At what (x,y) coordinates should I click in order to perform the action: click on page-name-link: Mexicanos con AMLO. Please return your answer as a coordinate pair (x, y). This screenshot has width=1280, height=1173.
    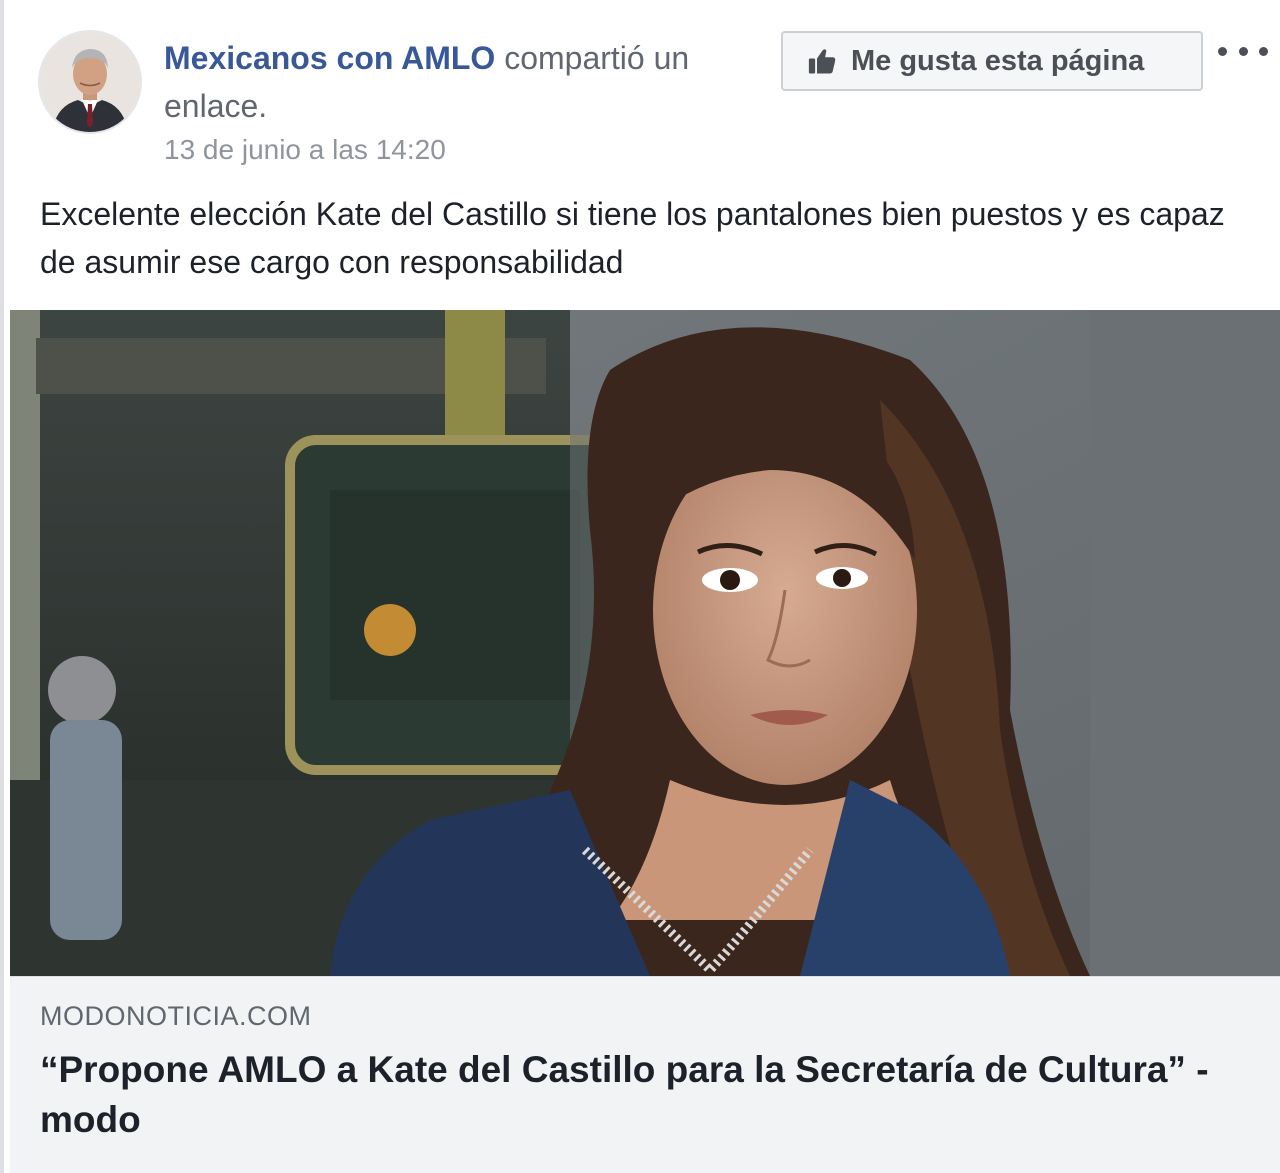
    Looking at the image, I should click on (329, 58).